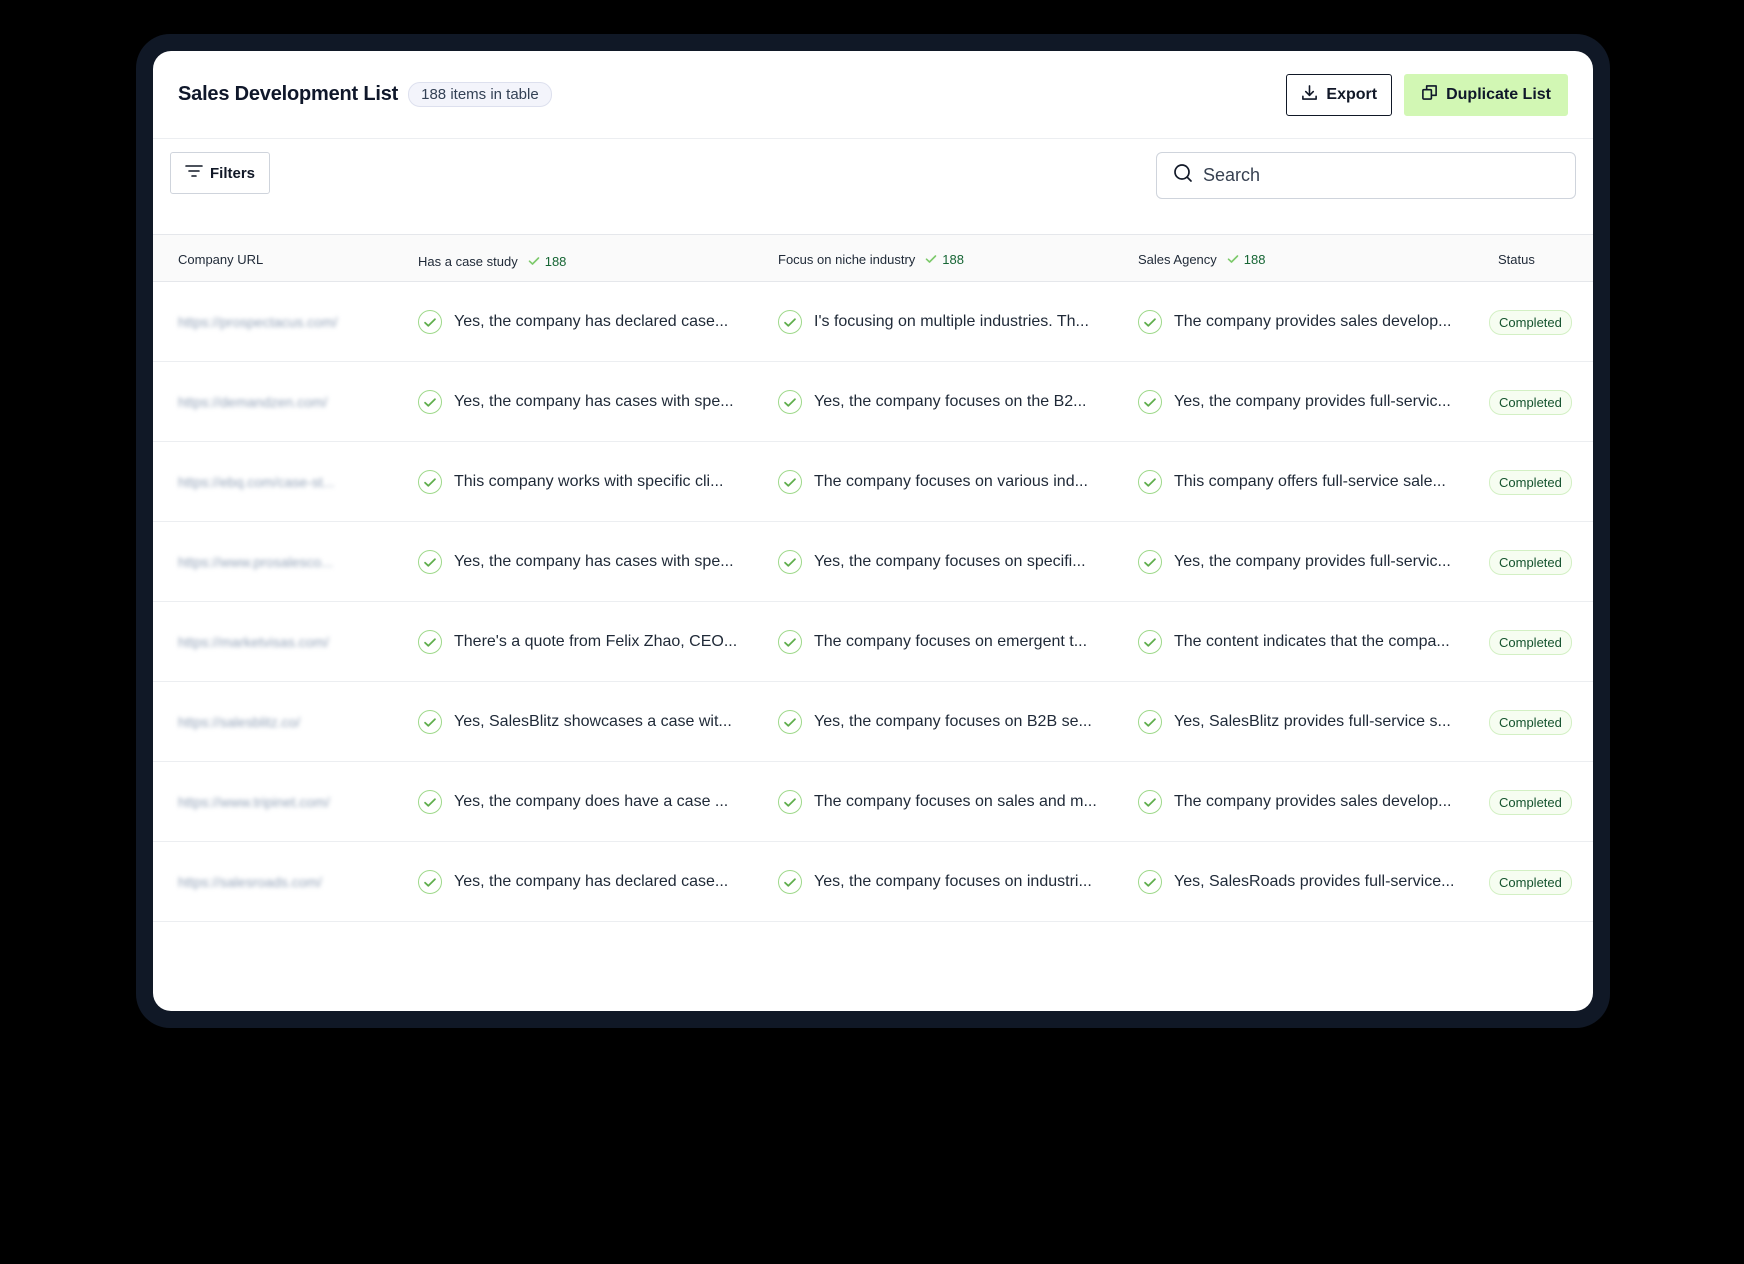 The image size is (1744, 1264). What do you see at coordinates (194, 173) in the screenshot?
I see `filter-icon` at bounding box center [194, 173].